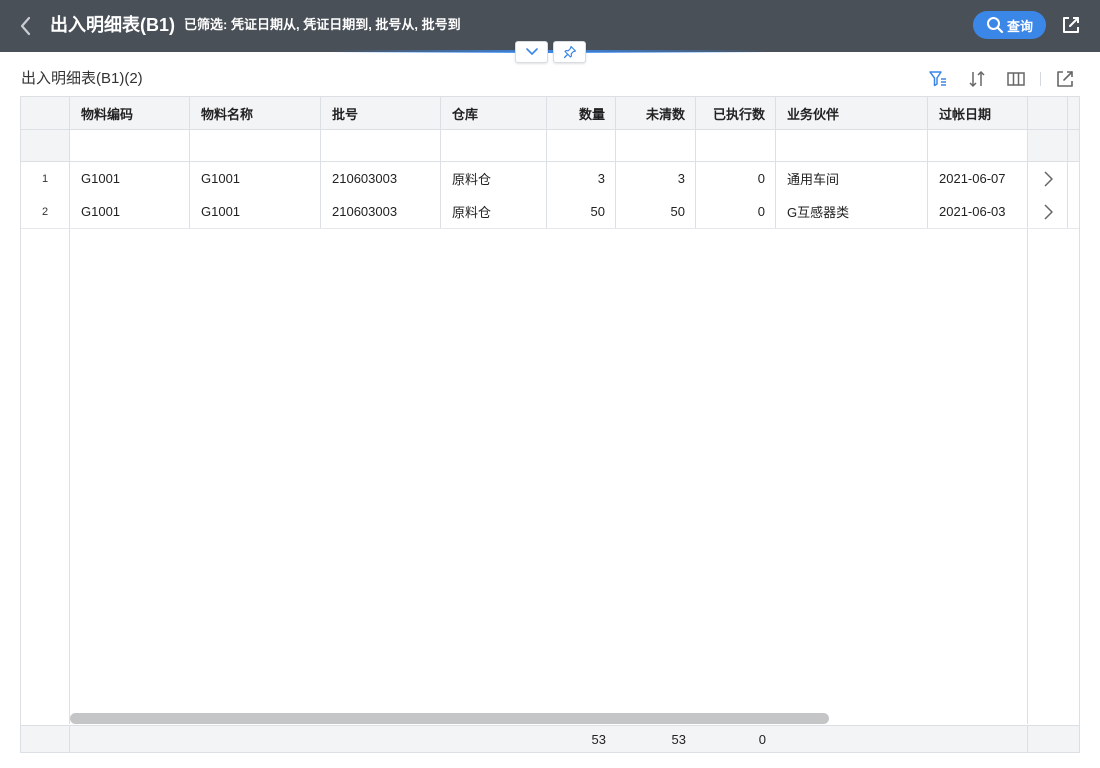  What do you see at coordinates (762, 739) in the screenshot?
I see `total-executed-qty: 0` at bounding box center [762, 739].